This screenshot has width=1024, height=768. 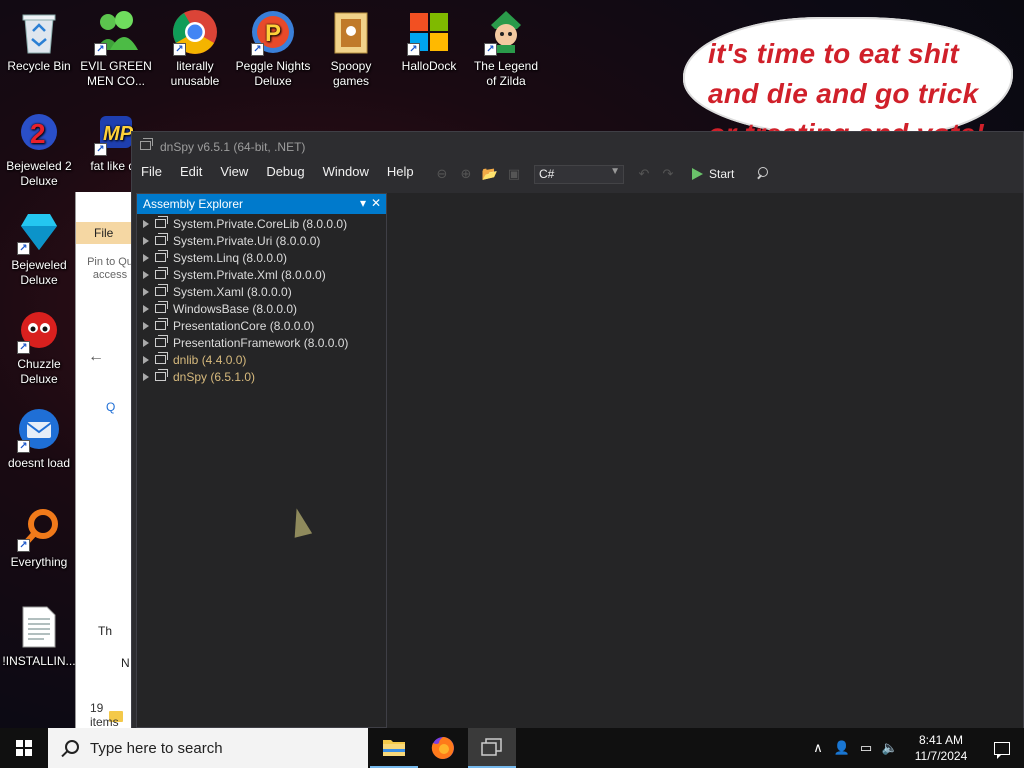 What do you see at coordinates (941, 756) in the screenshot?
I see `clock-date: 11/7/2024` at bounding box center [941, 756].